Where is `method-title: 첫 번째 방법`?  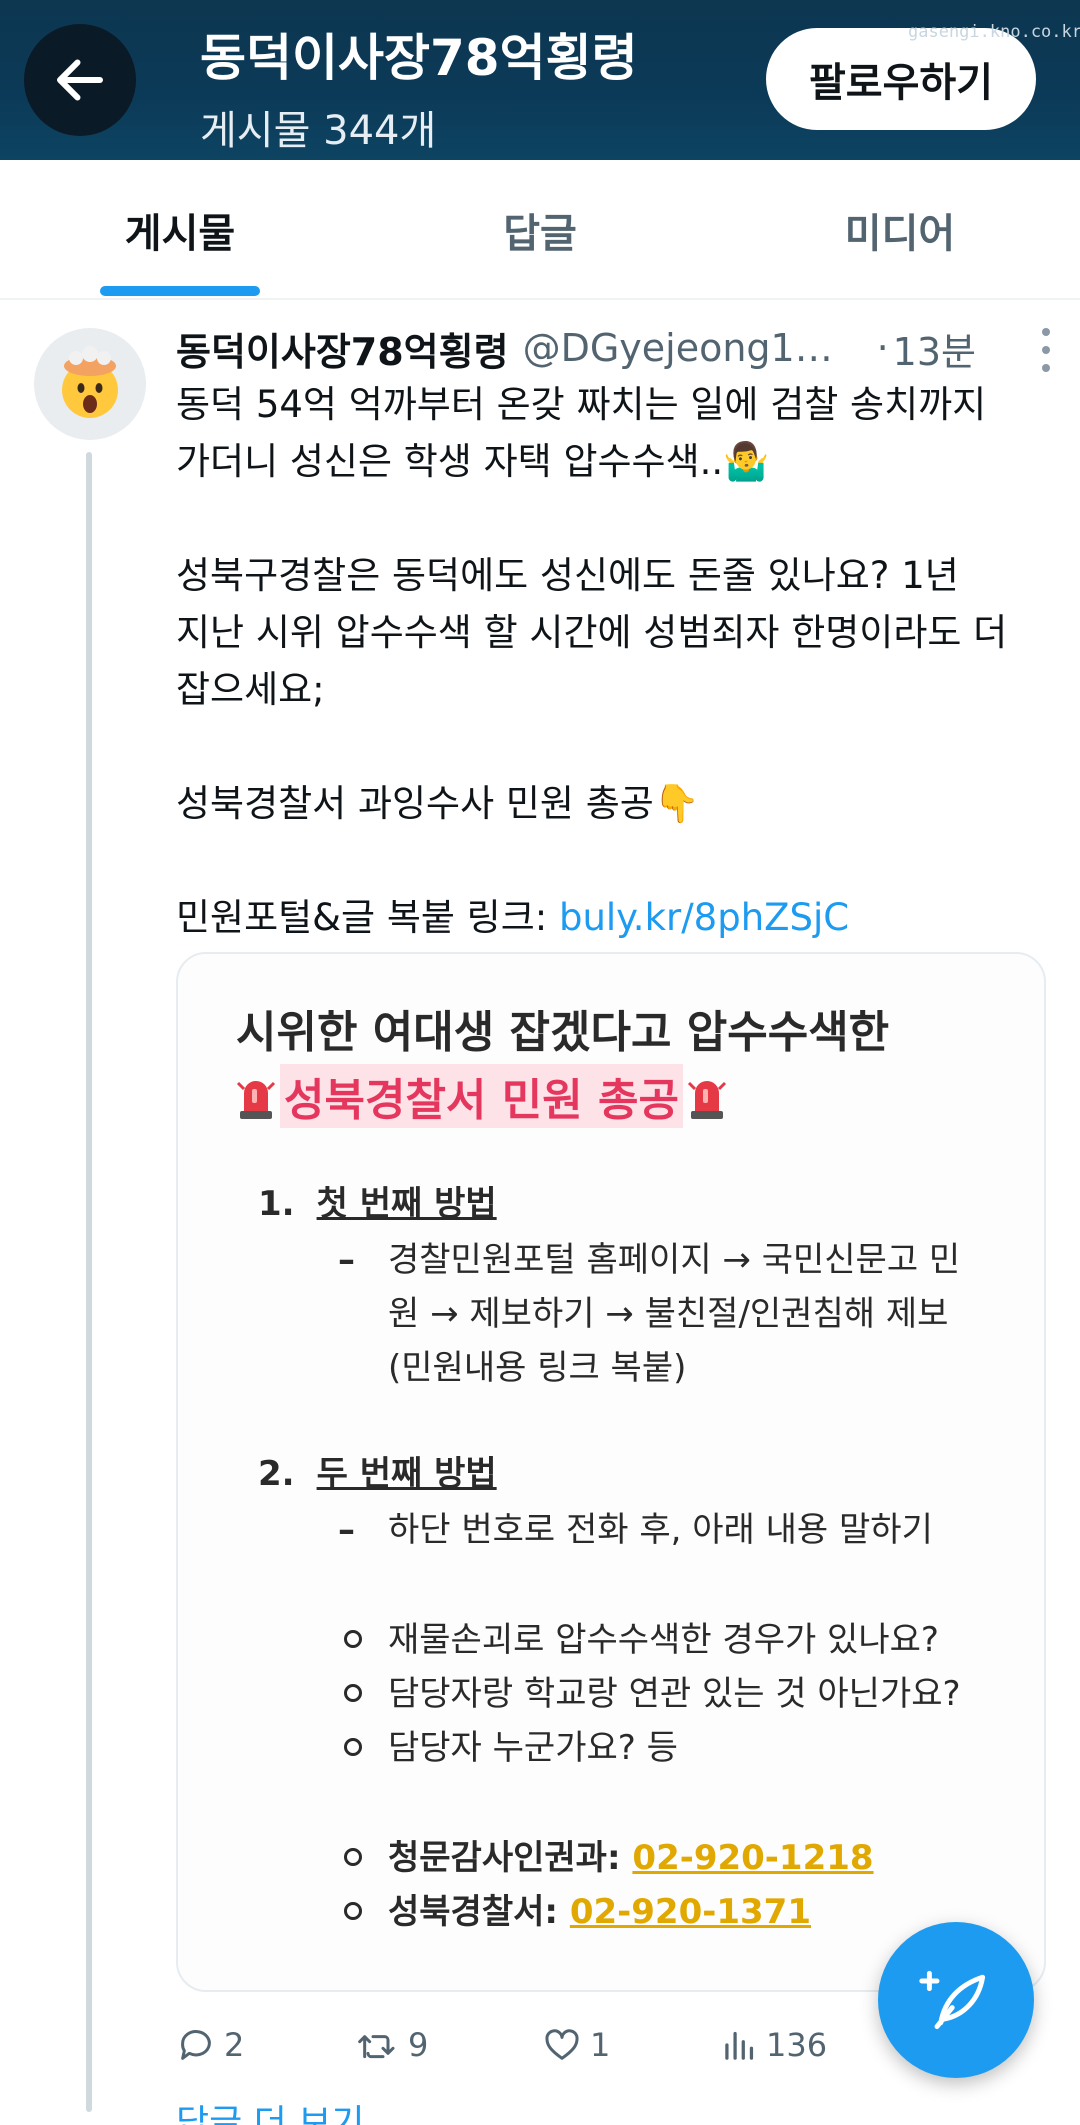
method-title: 첫 번째 방법 is located at coordinates (406, 1204).